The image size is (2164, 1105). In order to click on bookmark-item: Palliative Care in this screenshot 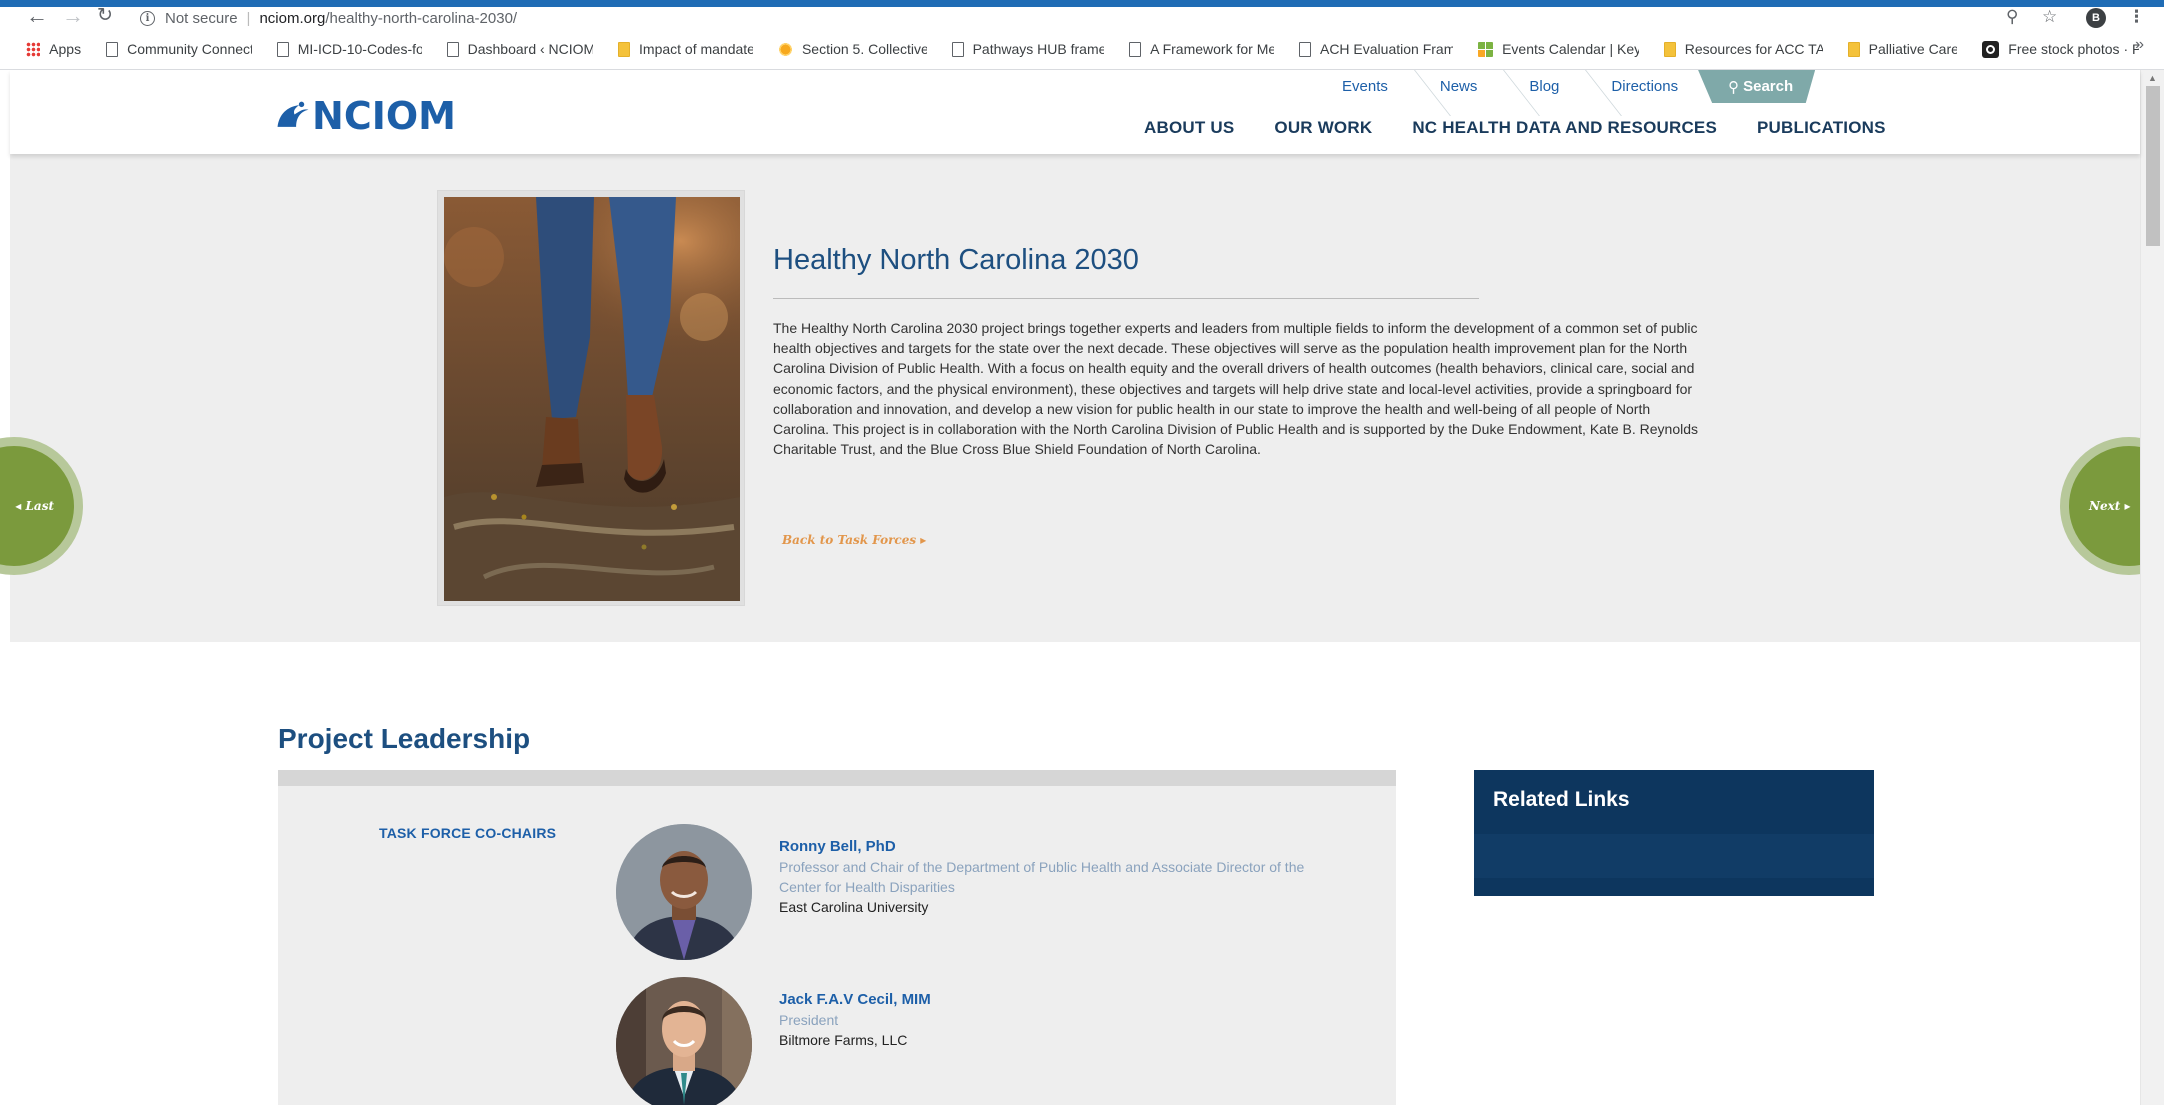, I will do `click(1902, 49)`.